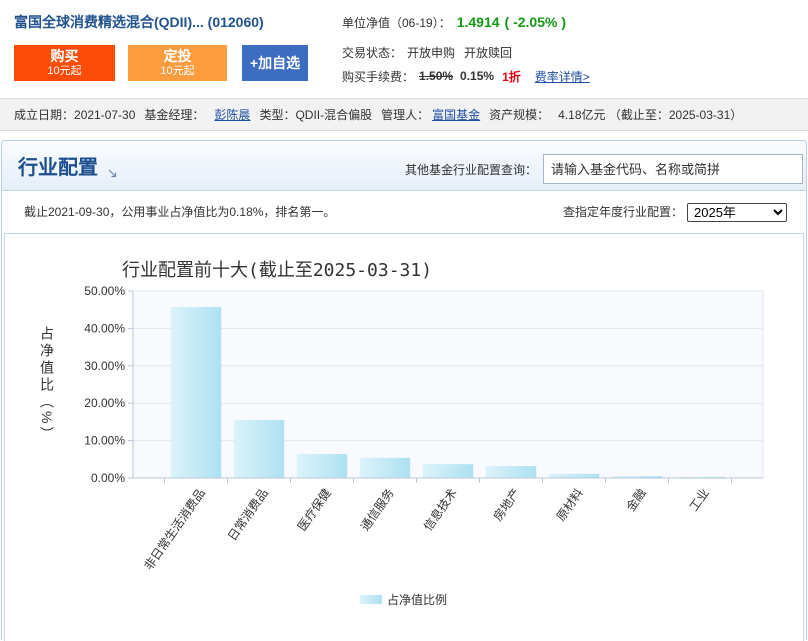  What do you see at coordinates (108, 478) in the screenshot?
I see `y-tick-label: 0.00%` at bounding box center [108, 478].